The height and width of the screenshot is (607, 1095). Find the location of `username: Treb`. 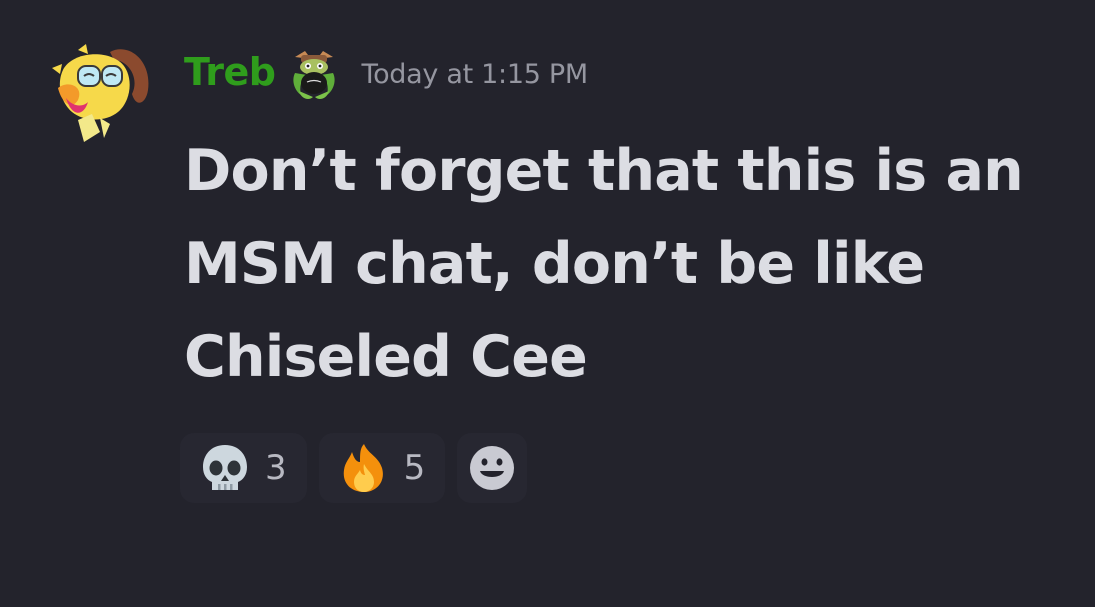

username: Treb is located at coordinates (230, 72).